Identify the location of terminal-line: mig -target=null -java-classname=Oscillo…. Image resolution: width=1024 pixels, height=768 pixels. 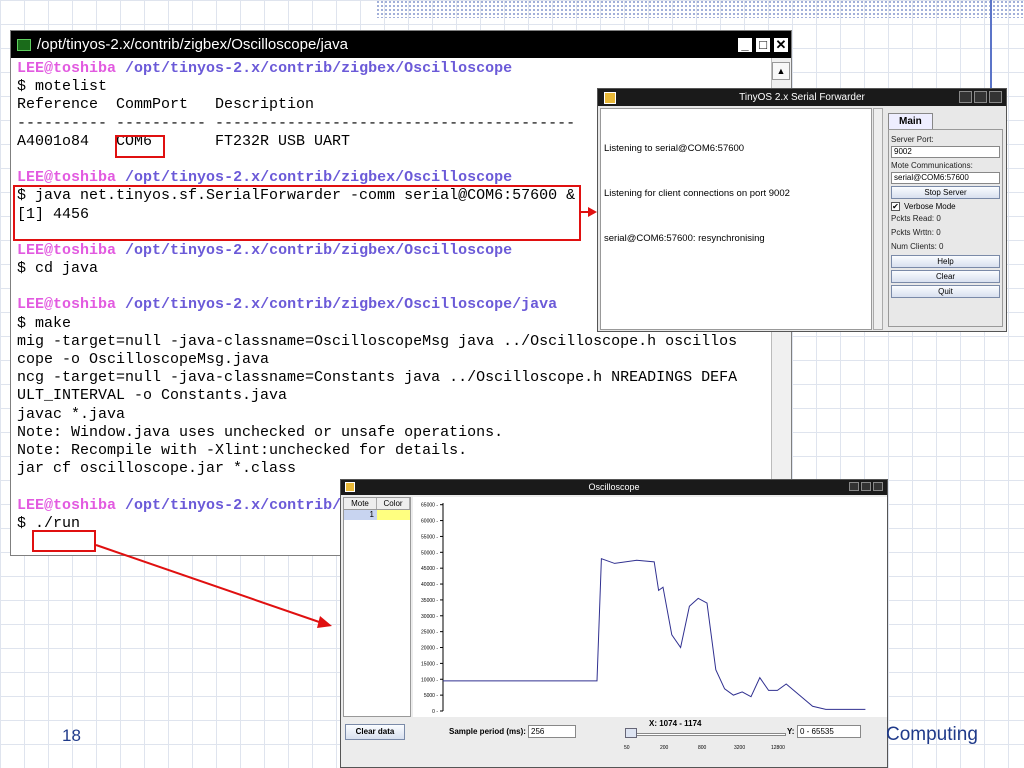
(377, 341).